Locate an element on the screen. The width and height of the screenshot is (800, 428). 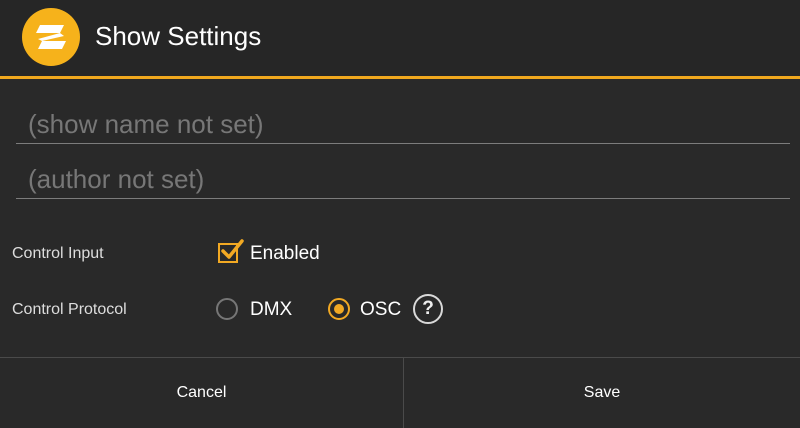
show-name-field: (show name not set) is located at coordinates (403, 124).